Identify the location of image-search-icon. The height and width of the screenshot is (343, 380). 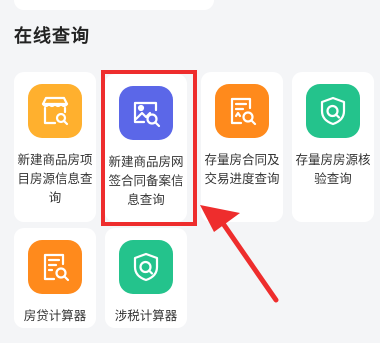
(146, 113).